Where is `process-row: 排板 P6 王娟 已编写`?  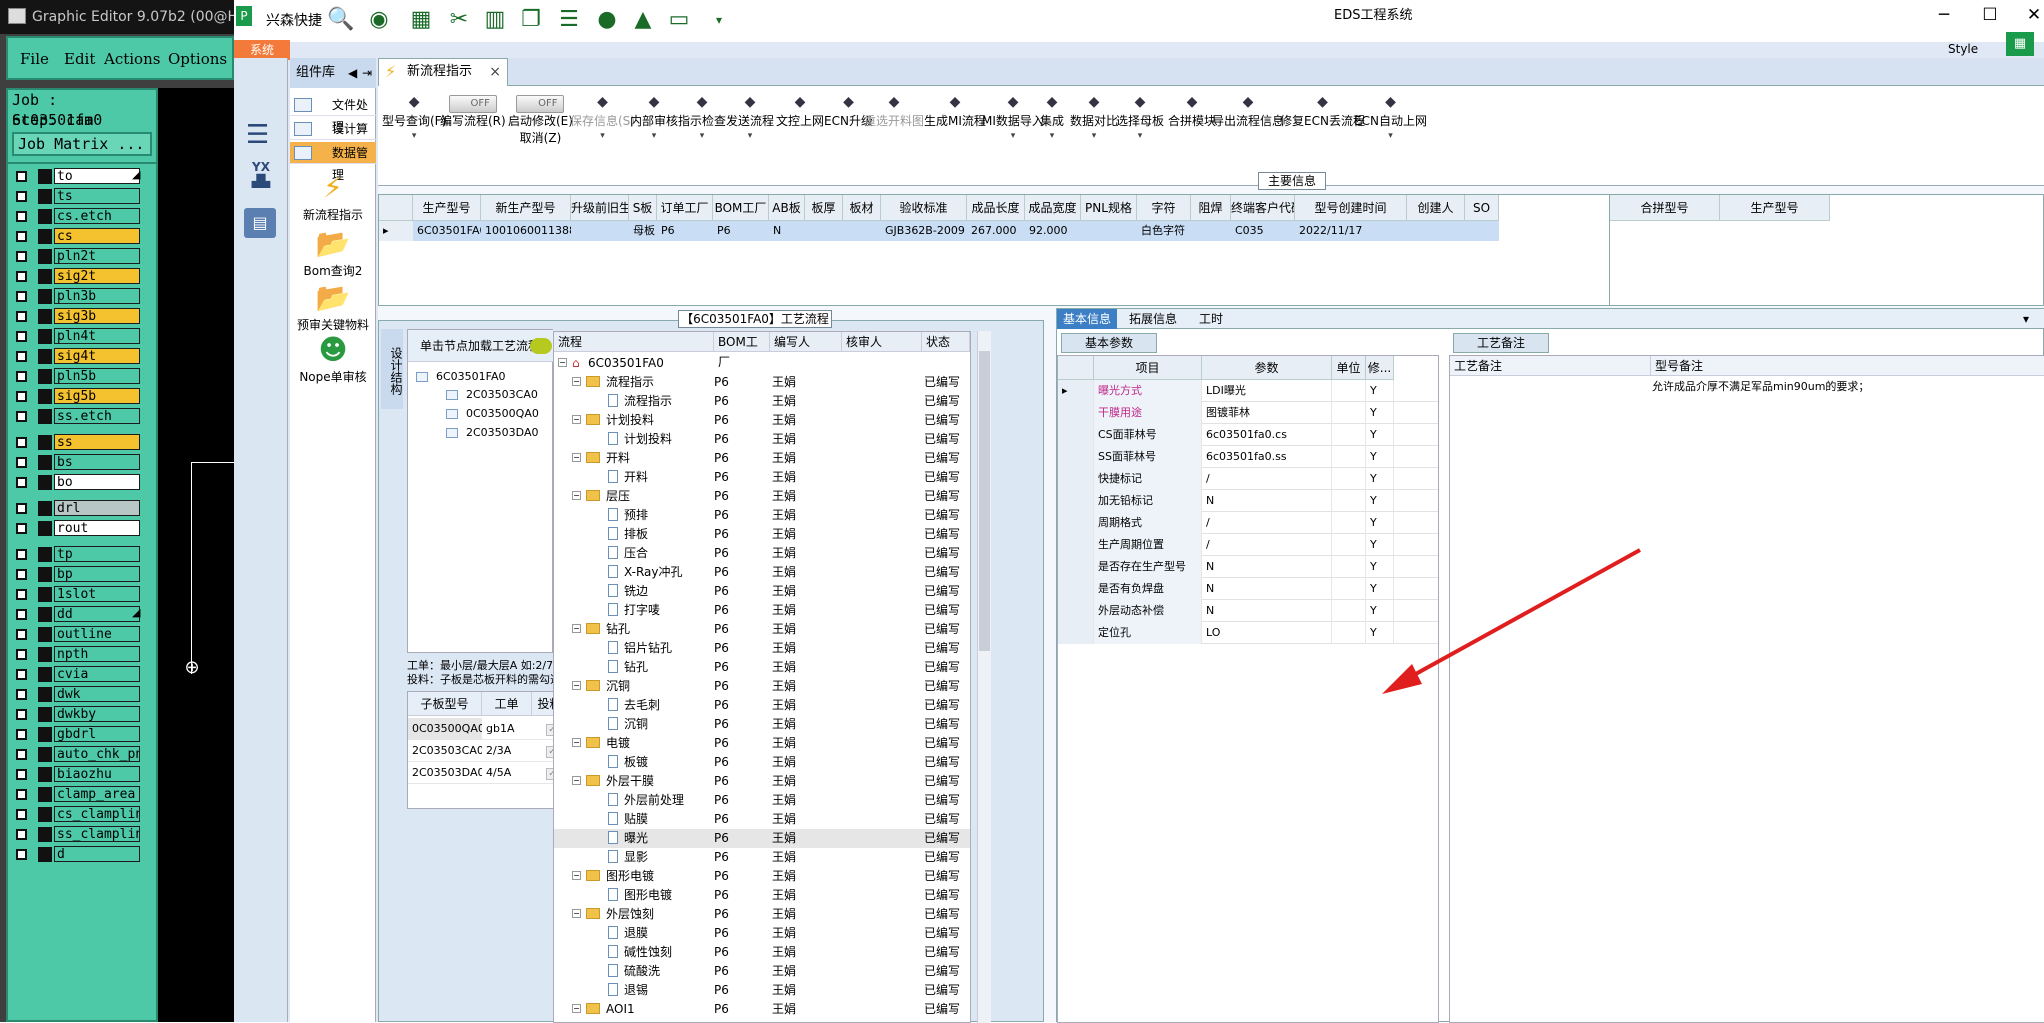
process-row: 排板 P6 王娟 已编写 is located at coordinates (762, 534).